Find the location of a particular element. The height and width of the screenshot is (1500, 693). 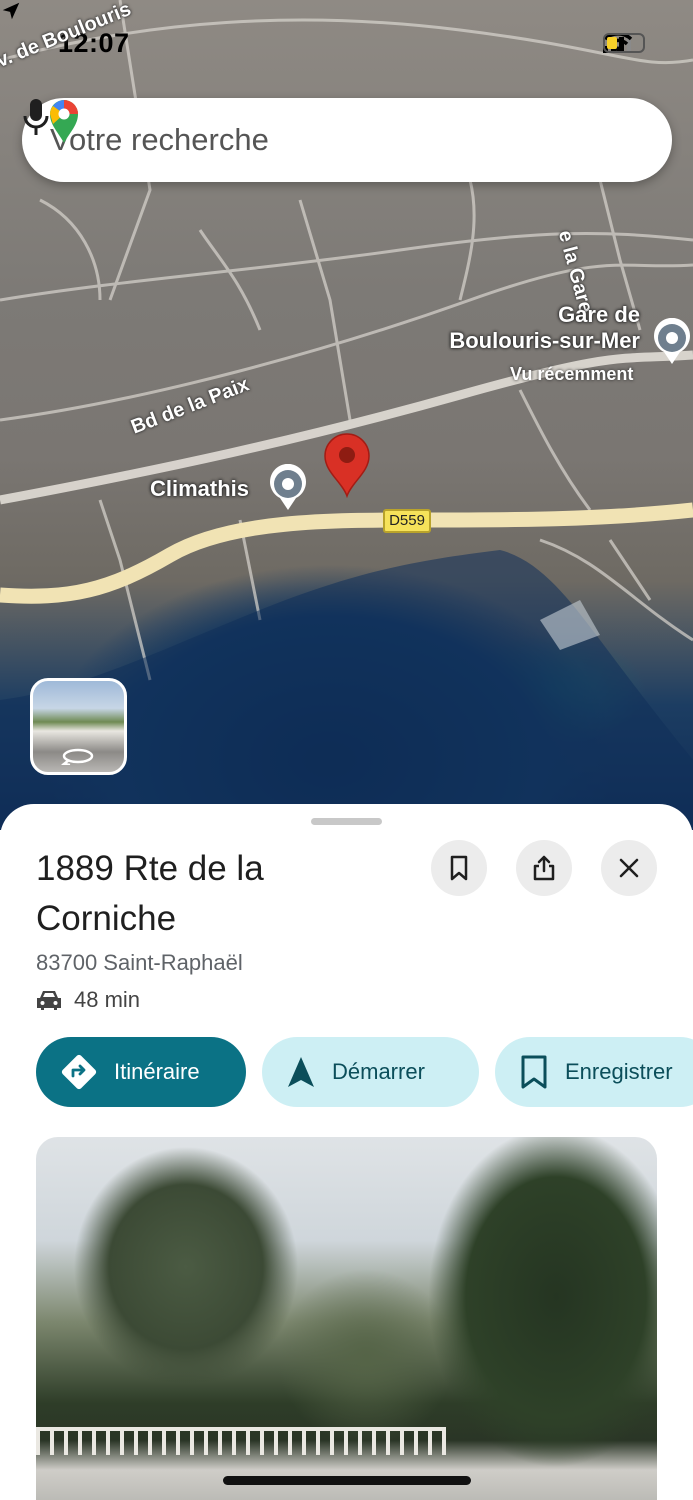

route-shield-d559: D559 is located at coordinates (407, 521).